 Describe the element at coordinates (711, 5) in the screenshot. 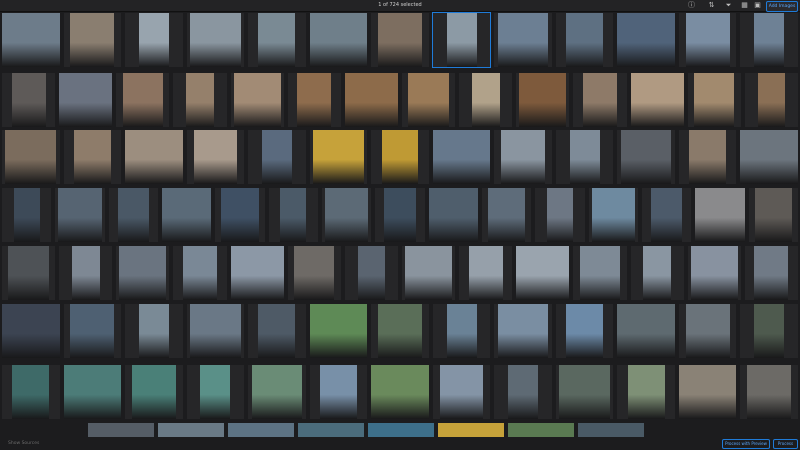

I see `sort-icon: ⇅` at that location.